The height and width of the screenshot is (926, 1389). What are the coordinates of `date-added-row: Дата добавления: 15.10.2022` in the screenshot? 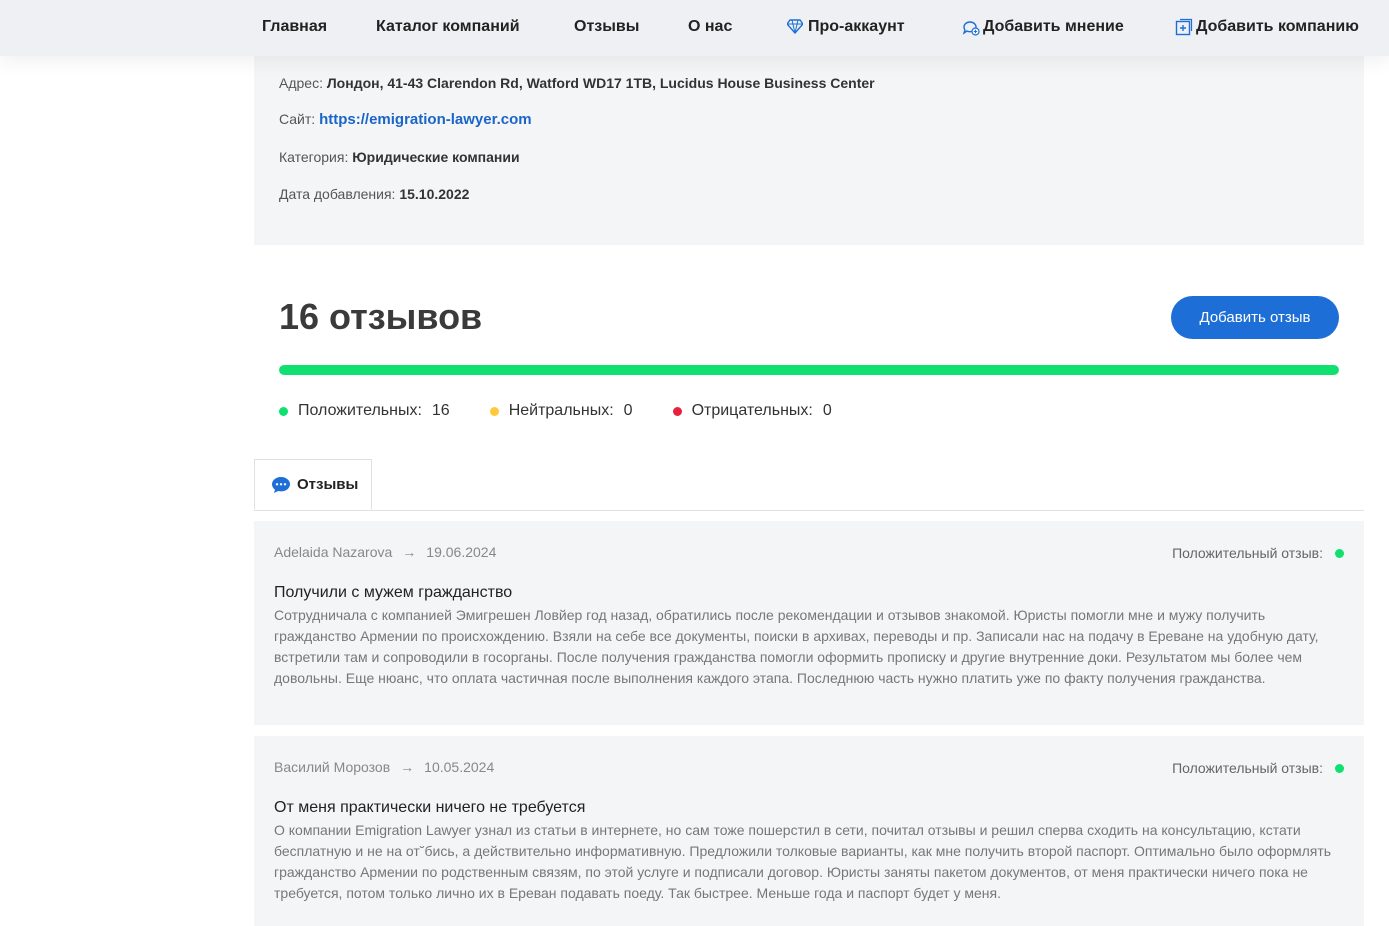 It's located at (374, 194).